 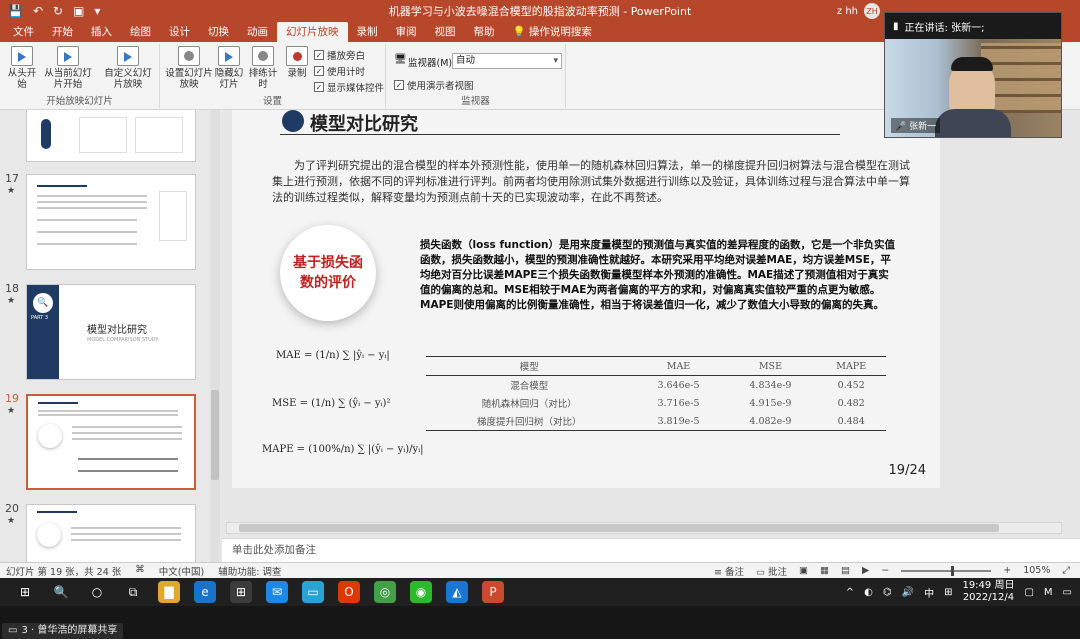 I want to click on tab-help: 帮助, so click(x=484, y=32).